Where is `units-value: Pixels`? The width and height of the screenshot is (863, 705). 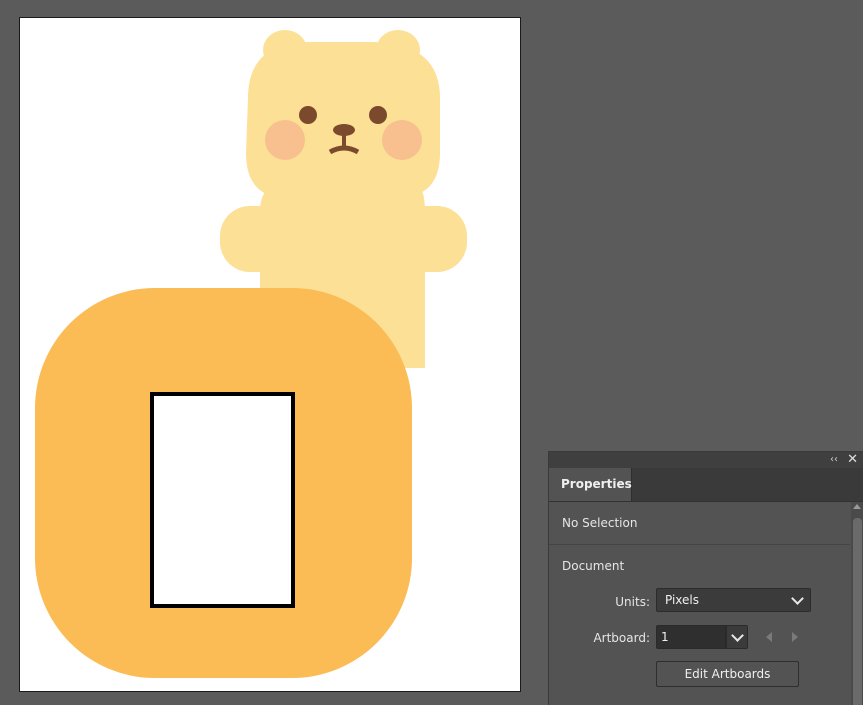 units-value: Pixels is located at coordinates (682, 600).